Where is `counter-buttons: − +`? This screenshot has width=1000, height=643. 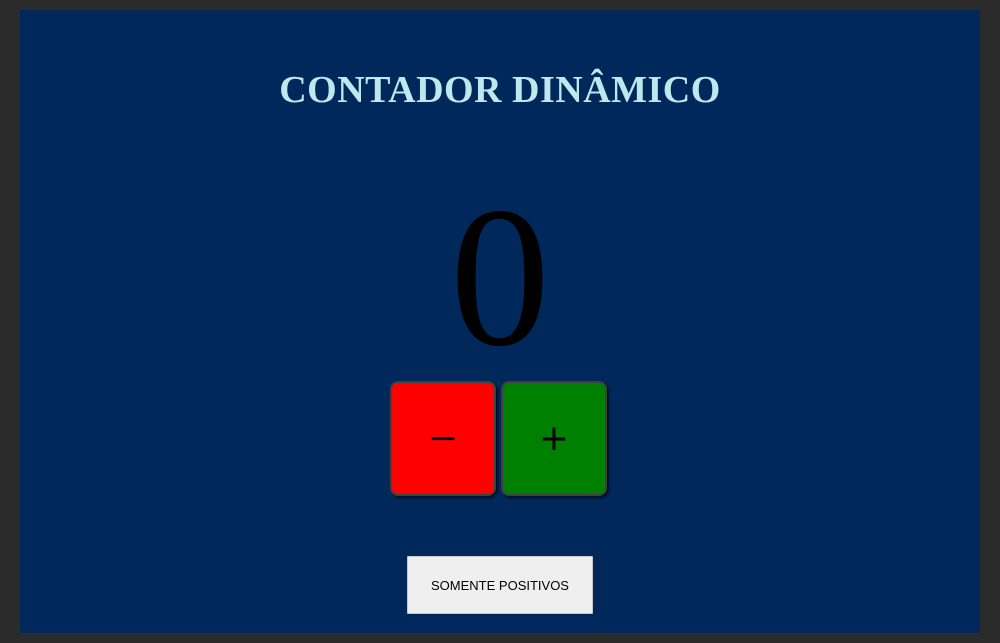
counter-buttons: − + is located at coordinates (500, 438).